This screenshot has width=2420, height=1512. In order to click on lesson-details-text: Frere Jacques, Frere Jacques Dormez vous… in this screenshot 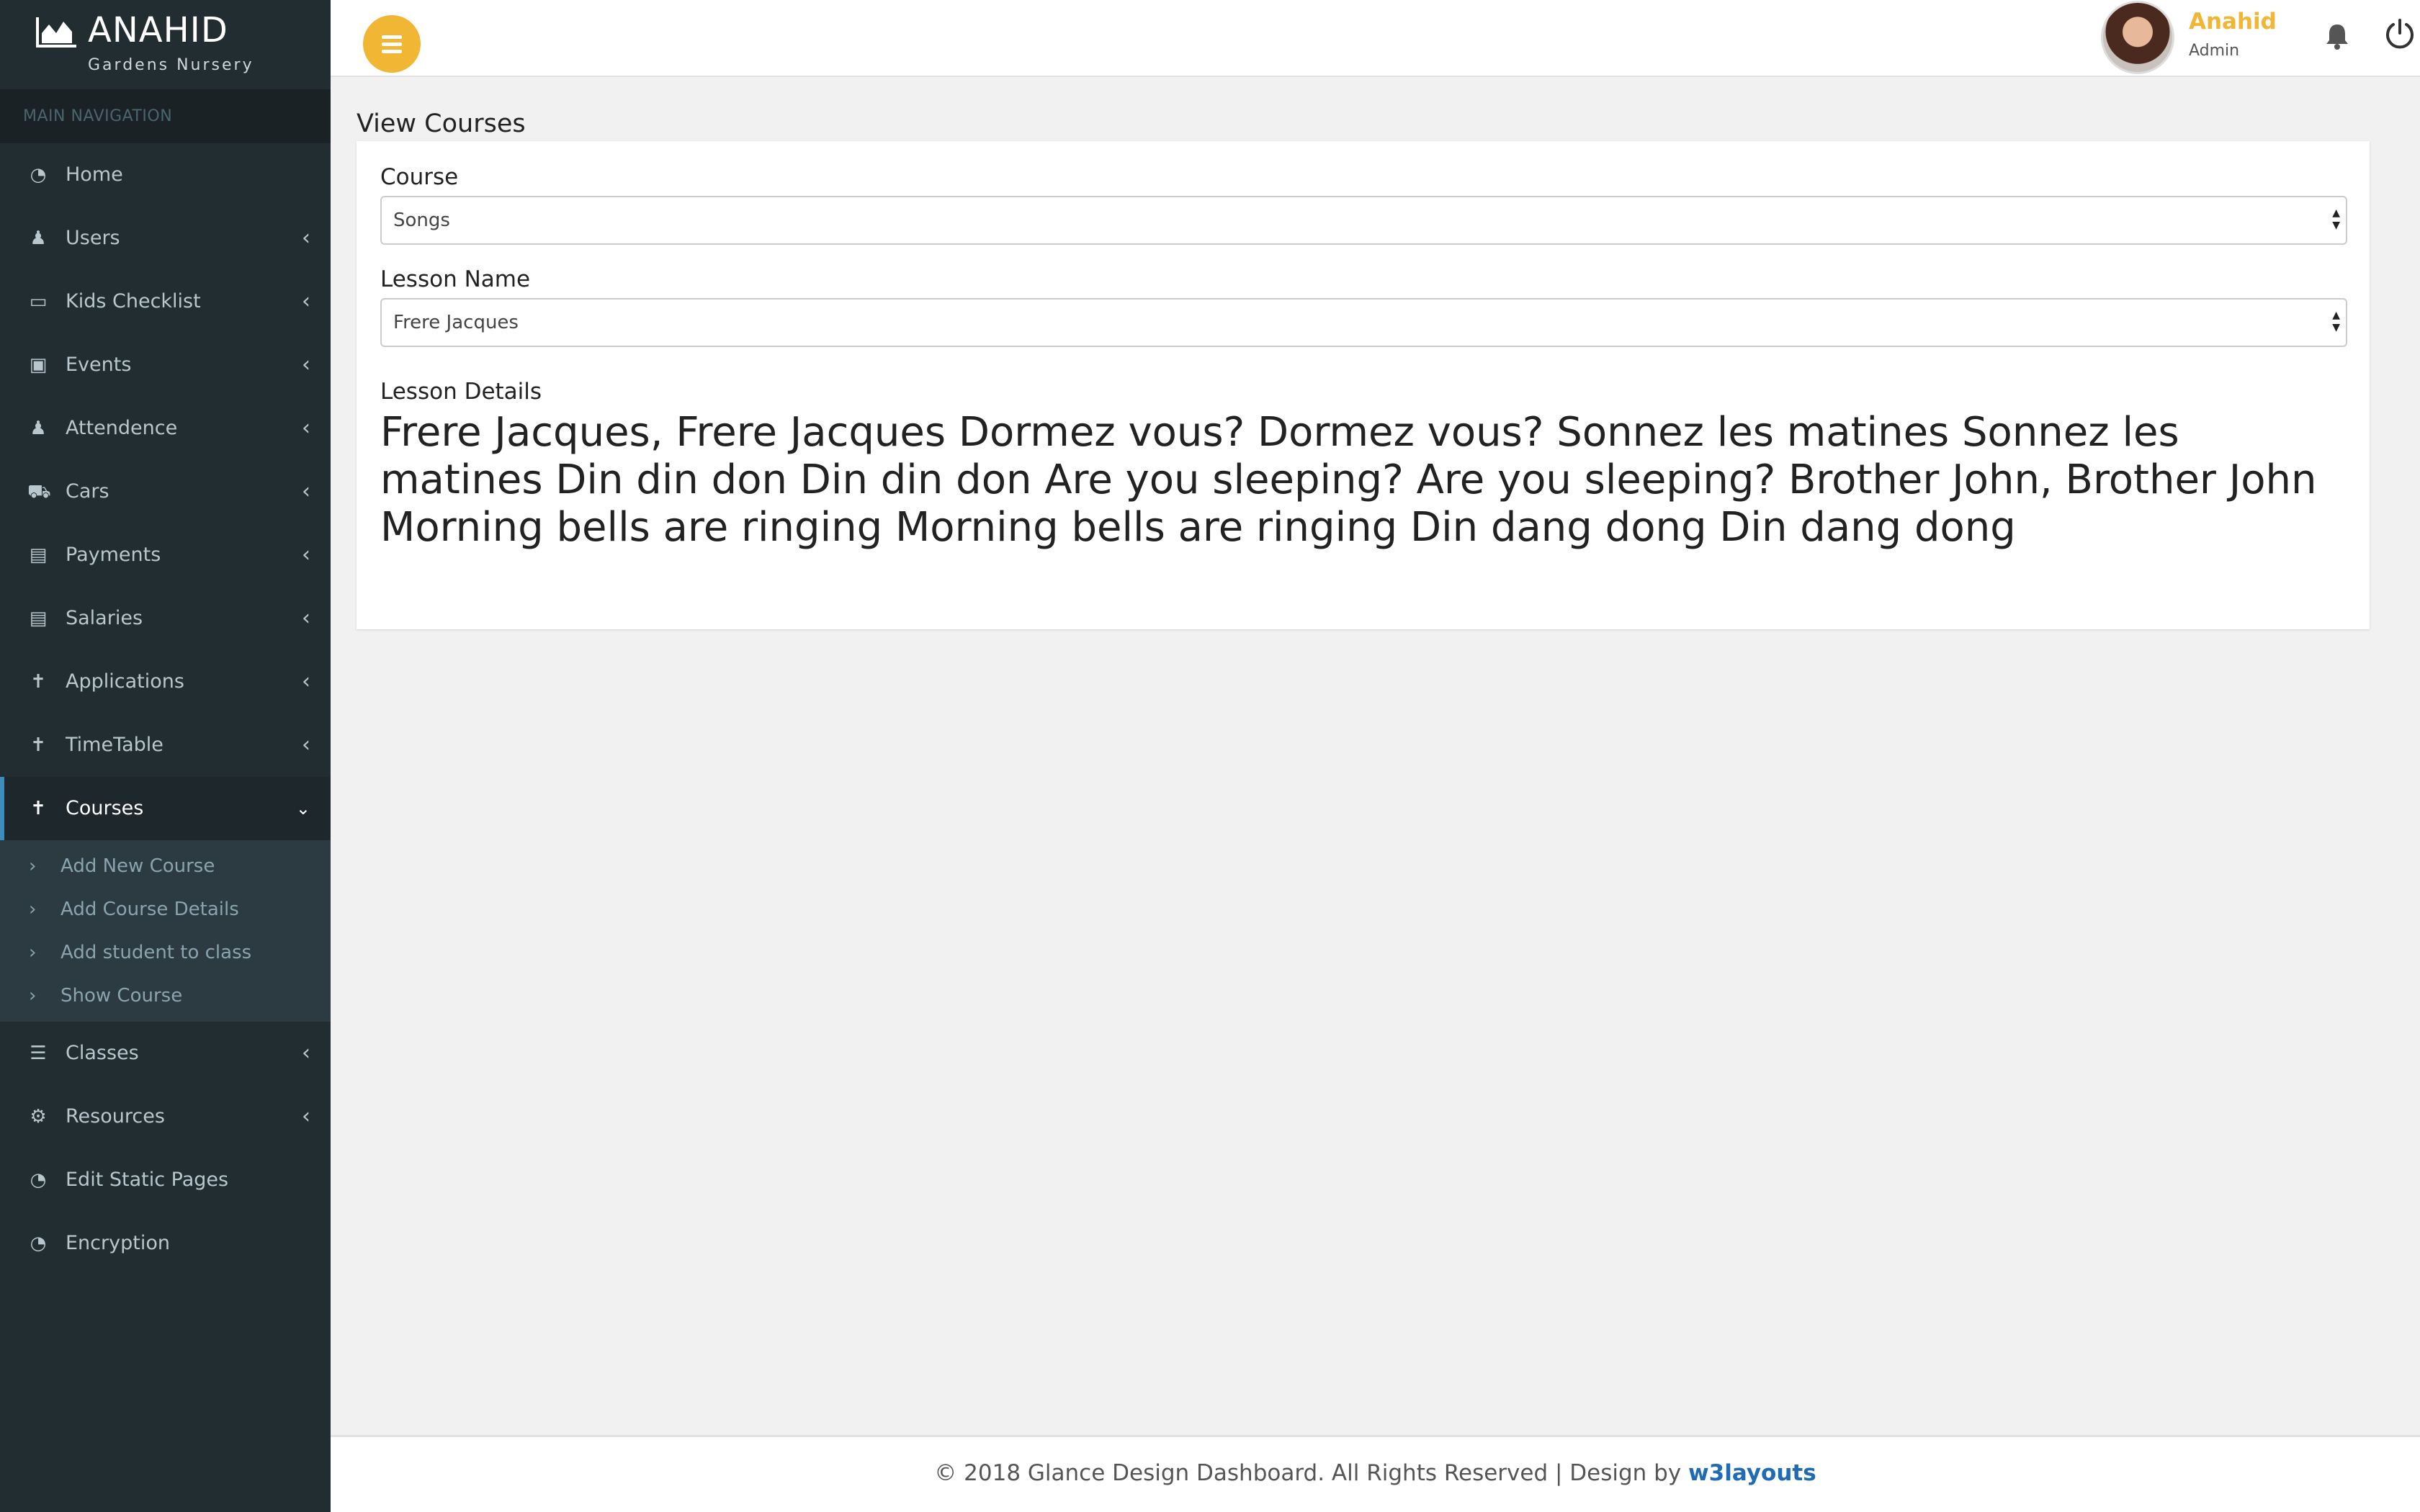, I will do `click(1348, 480)`.